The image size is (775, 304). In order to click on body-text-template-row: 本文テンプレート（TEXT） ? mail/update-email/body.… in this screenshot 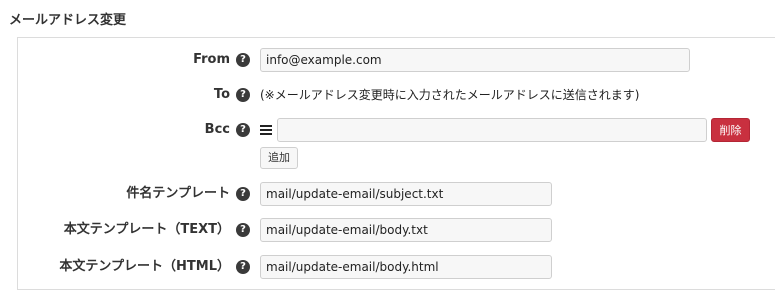, I will do `click(387, 230)`.